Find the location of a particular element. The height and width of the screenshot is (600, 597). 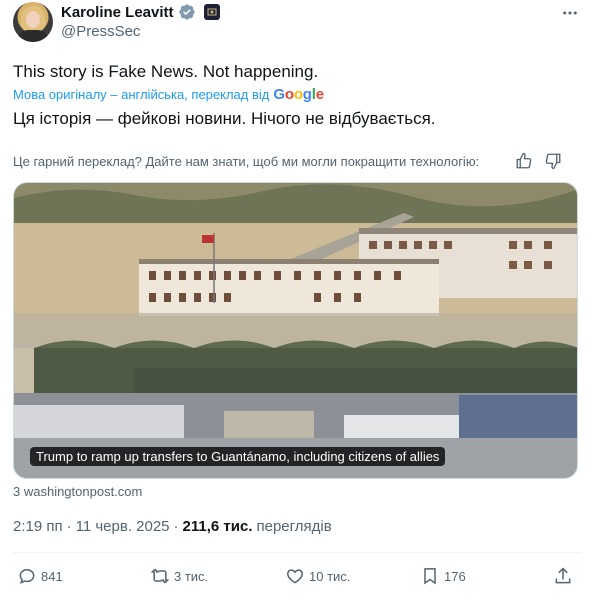

views-count: 211,6 тис. is located at coordinates (217, 526).